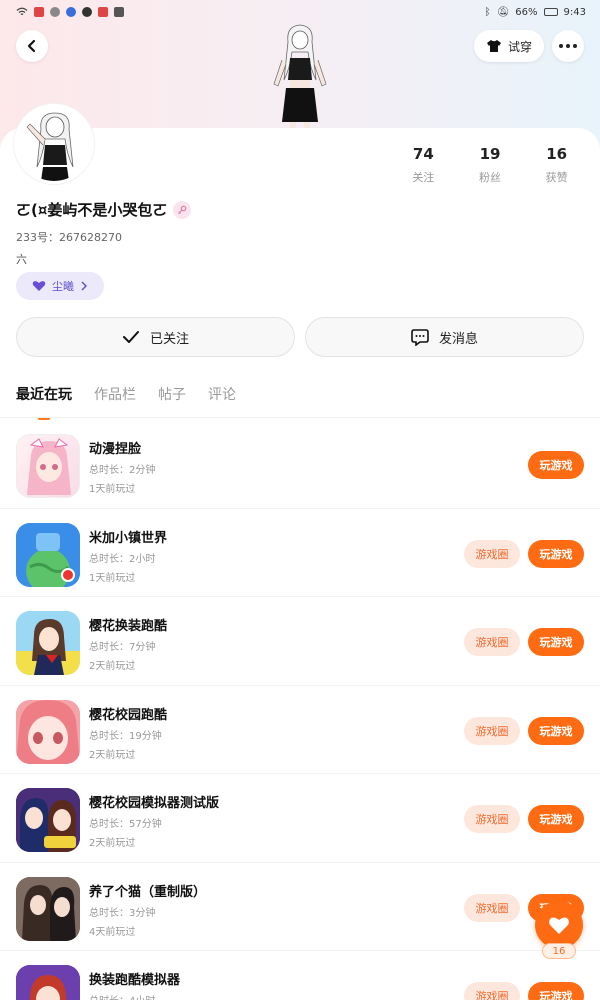  Describe the element at coordinates (128, 626) in the screenshot. I see `game-name: 樱花换装跑酷` at that location.